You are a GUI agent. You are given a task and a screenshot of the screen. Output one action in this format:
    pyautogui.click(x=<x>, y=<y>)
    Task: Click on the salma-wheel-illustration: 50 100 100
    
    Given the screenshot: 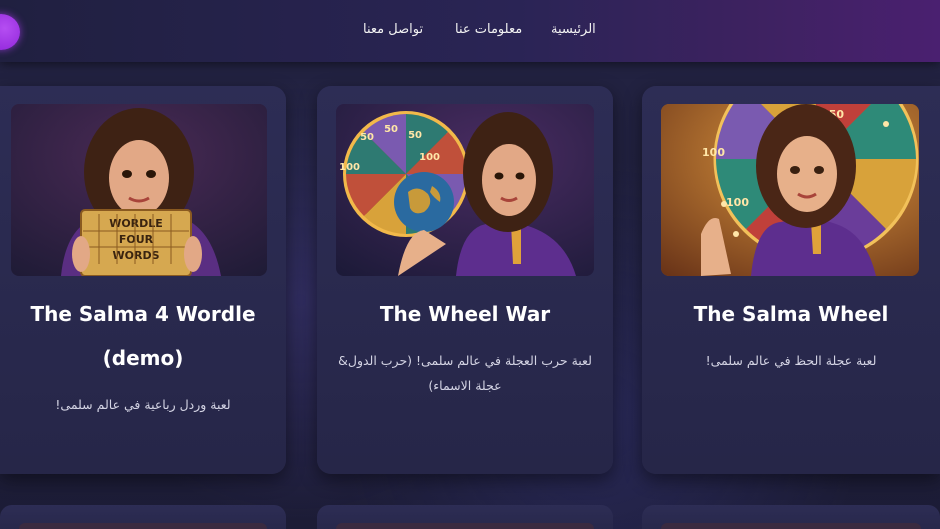 What is the action you would take?
    pyautogui.click(x=790, y=190)
    